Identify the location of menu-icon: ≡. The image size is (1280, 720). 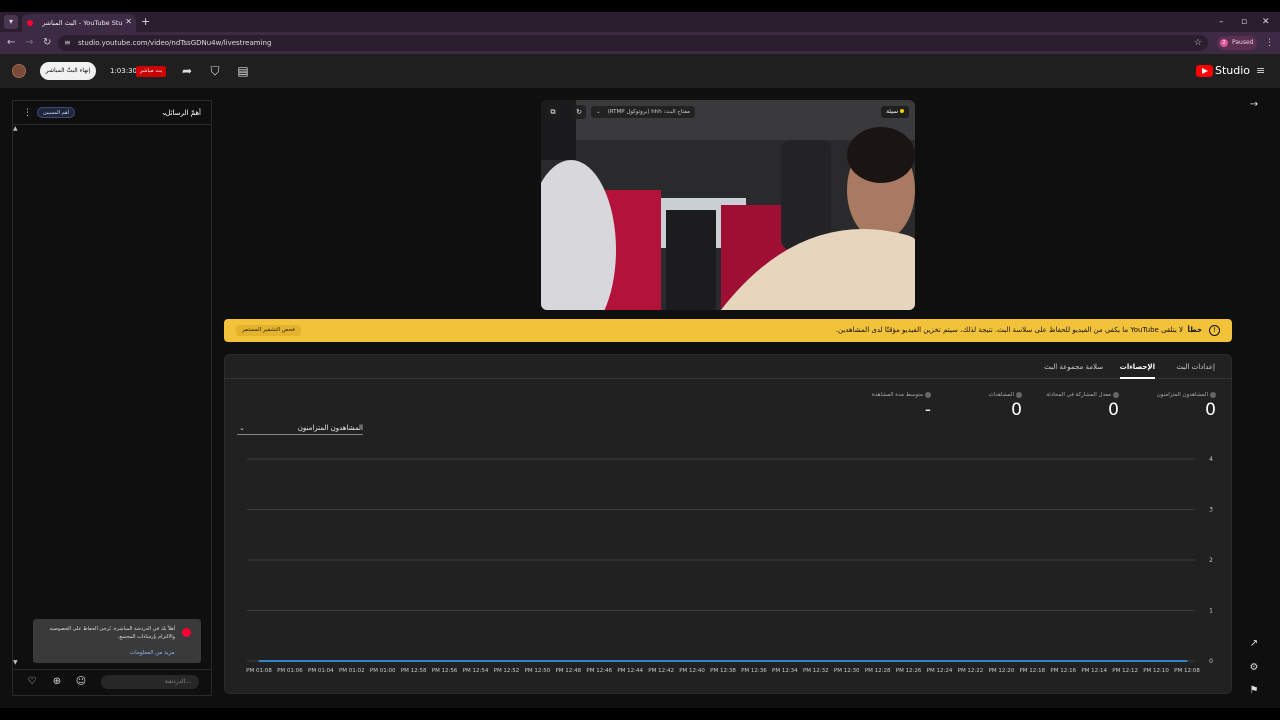
(1260, 71).